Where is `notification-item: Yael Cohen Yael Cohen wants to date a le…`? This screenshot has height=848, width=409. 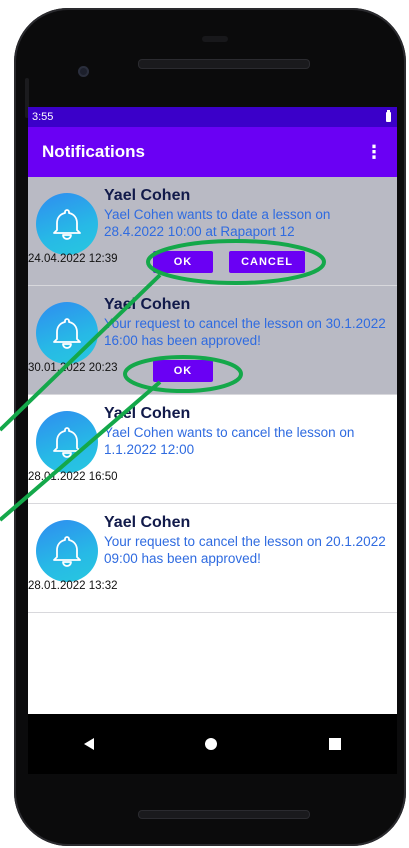
notification-item: Yael Cohen Yael Cohen wants to date a le… is located at coordinates (212, 231).